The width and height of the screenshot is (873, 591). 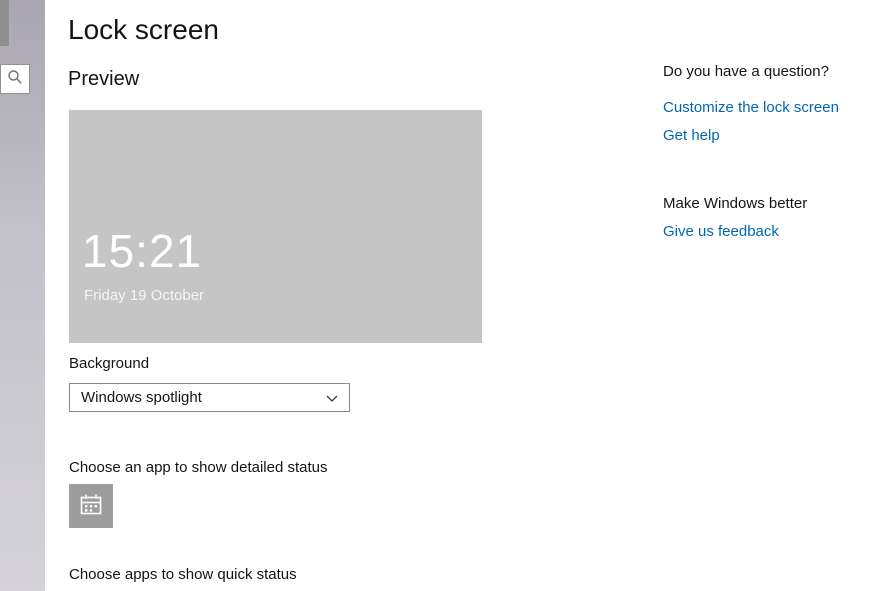 What do you see at coordinates (721, 231) in the screenshot?
I see `give-feedback-link: Give us feedback` at bounding box center [721, 231].